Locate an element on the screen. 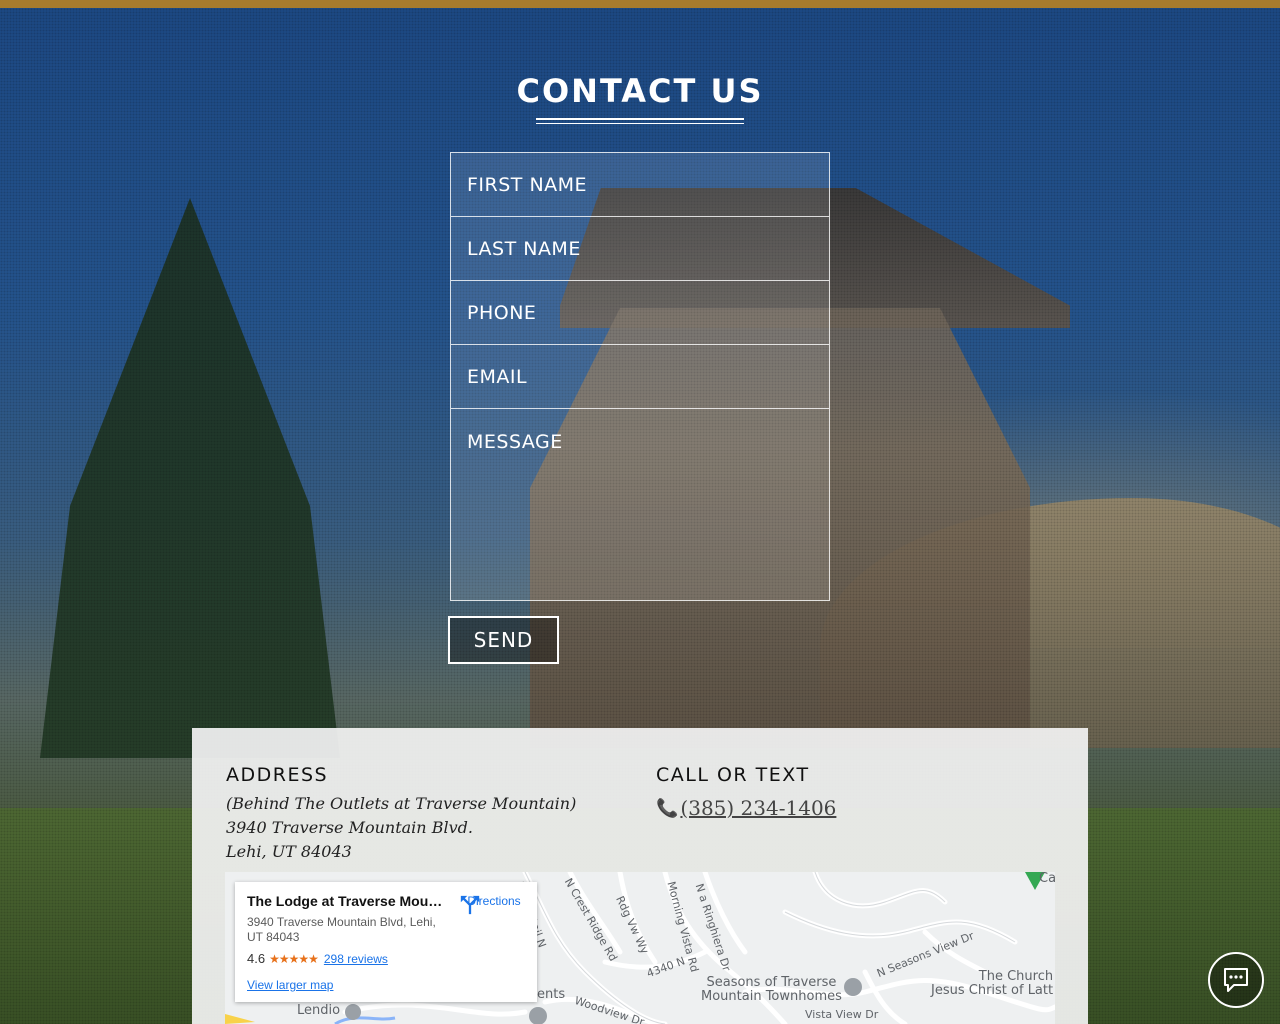 The image size is (1280, 1024). phone-link: (385) 234-1406 is located at coordinates (758, 808).